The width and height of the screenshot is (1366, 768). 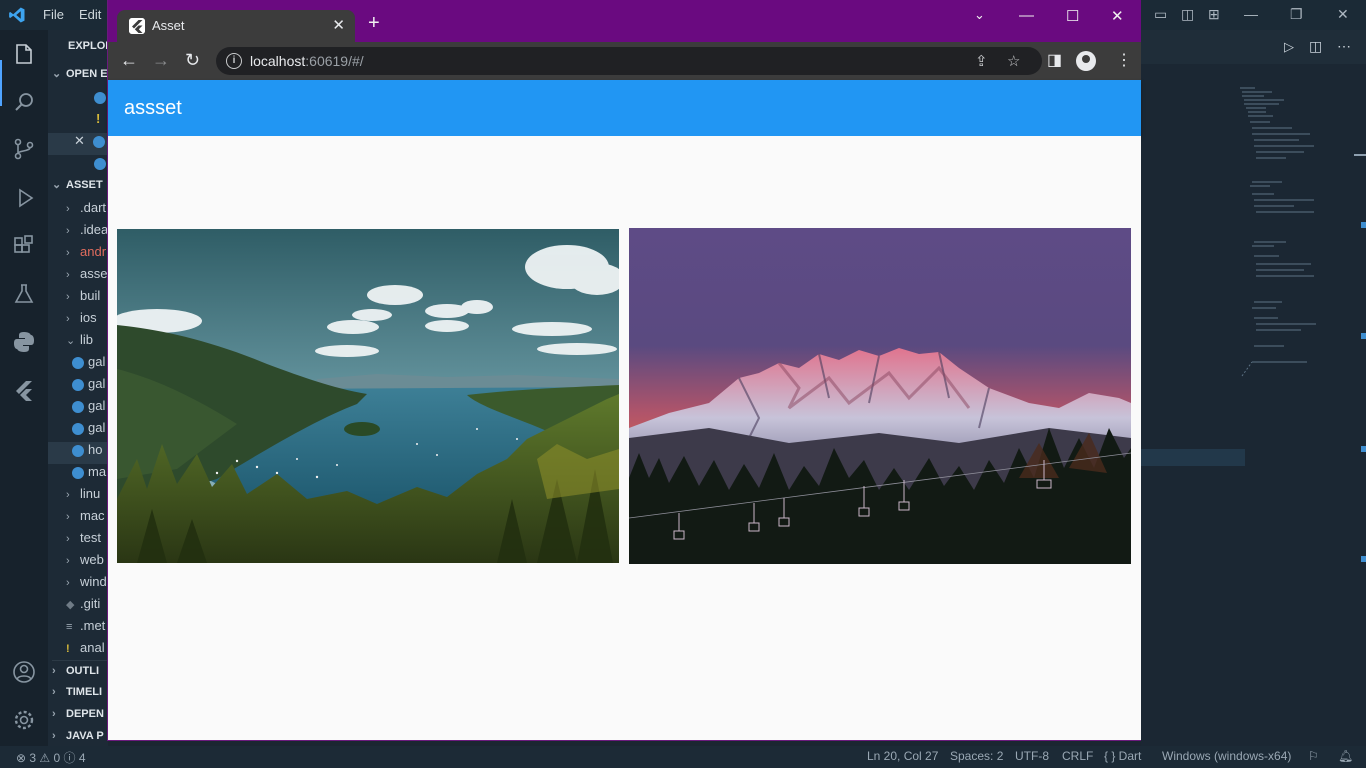 What do you see at coordinates (1086, 61) in the screenshot?
I see `profile-avatar` at bounding box center [1086, 61].